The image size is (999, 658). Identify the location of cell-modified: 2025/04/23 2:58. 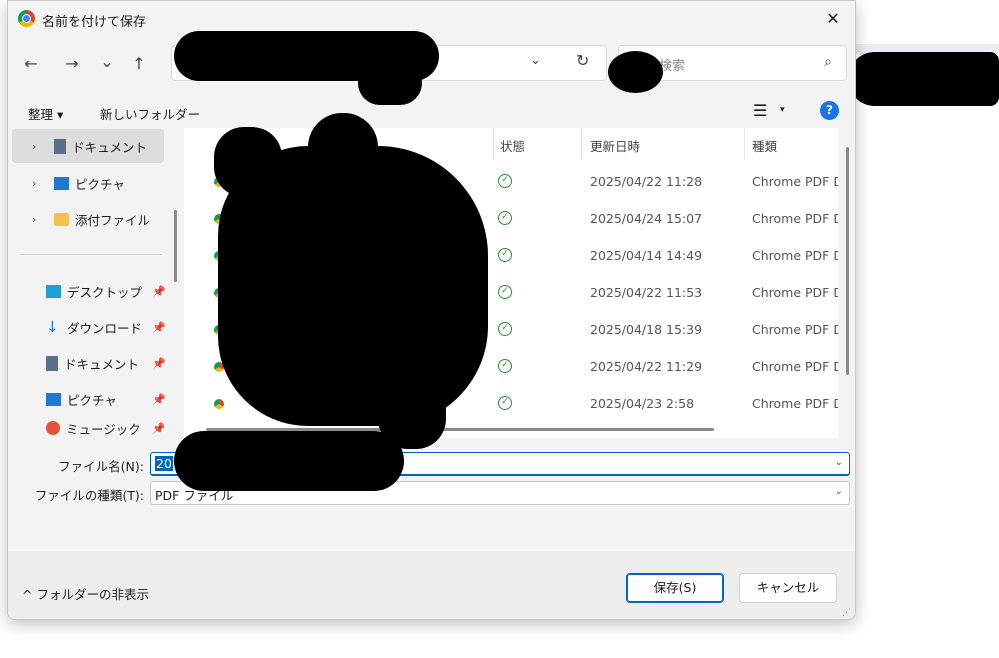
(642, 403).